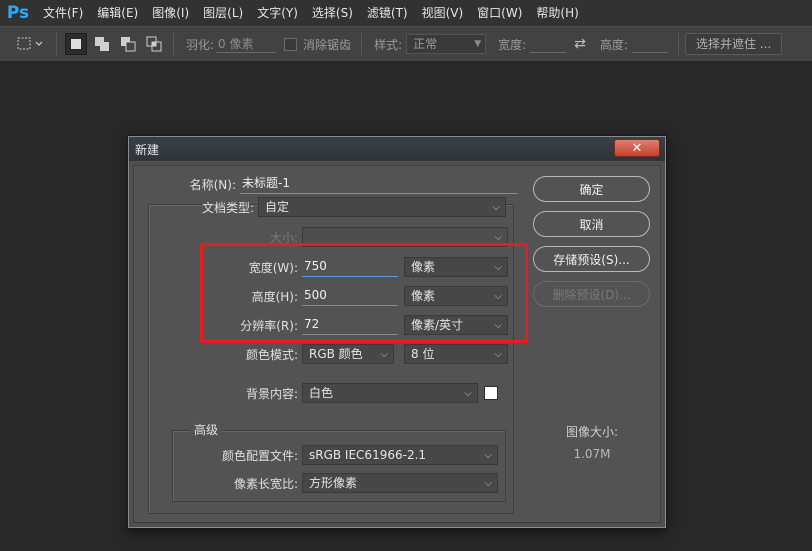 The image size is (812, 551). Describe the element at coordinates (321, 393) in the screenshot. I see `background-value: 白色` at that location.